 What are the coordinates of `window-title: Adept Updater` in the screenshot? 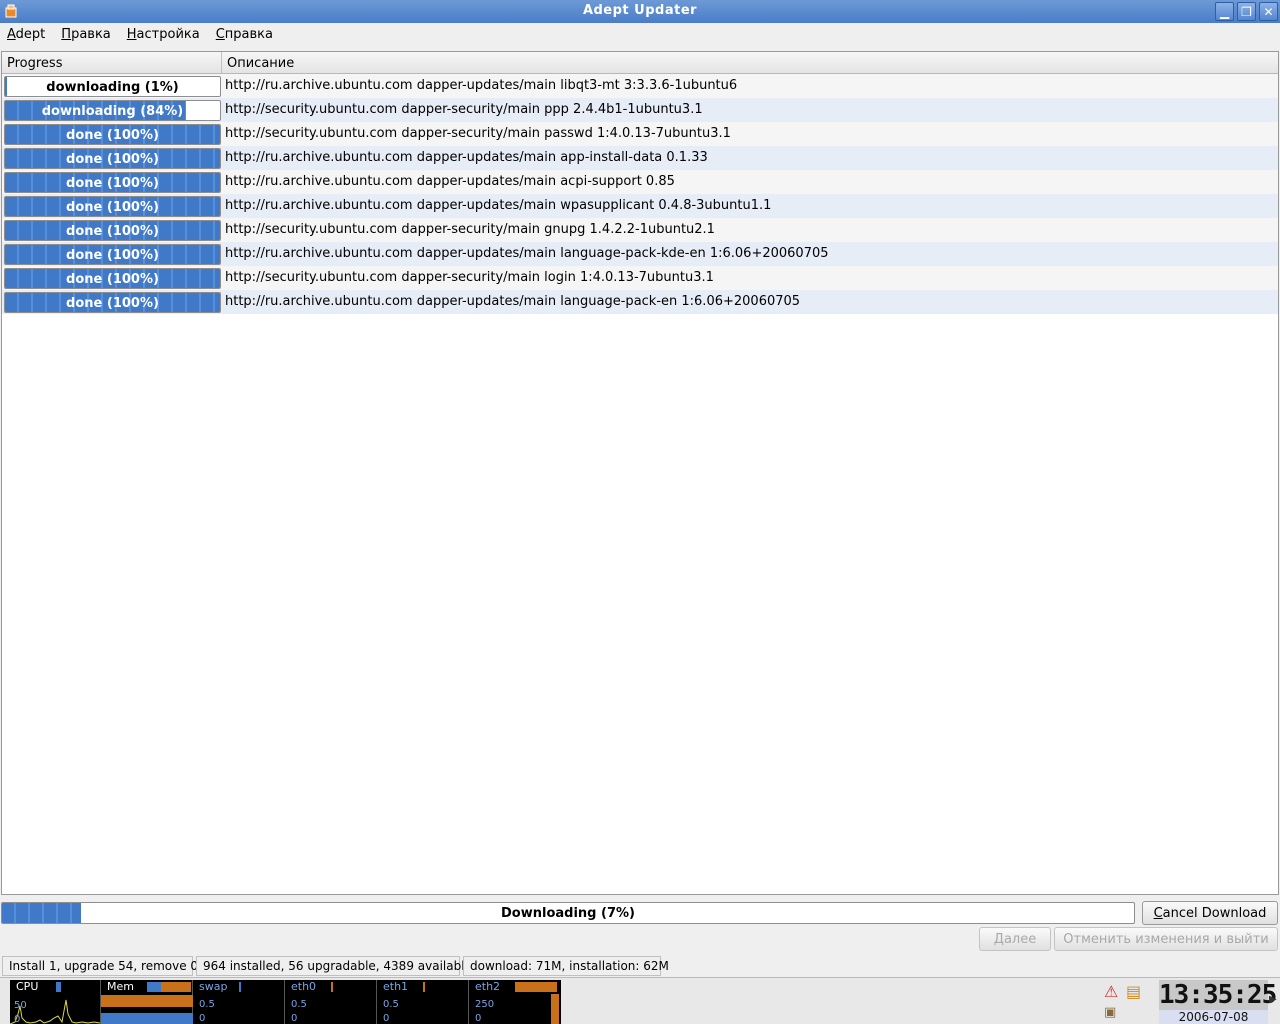 It's located at (640, 10).